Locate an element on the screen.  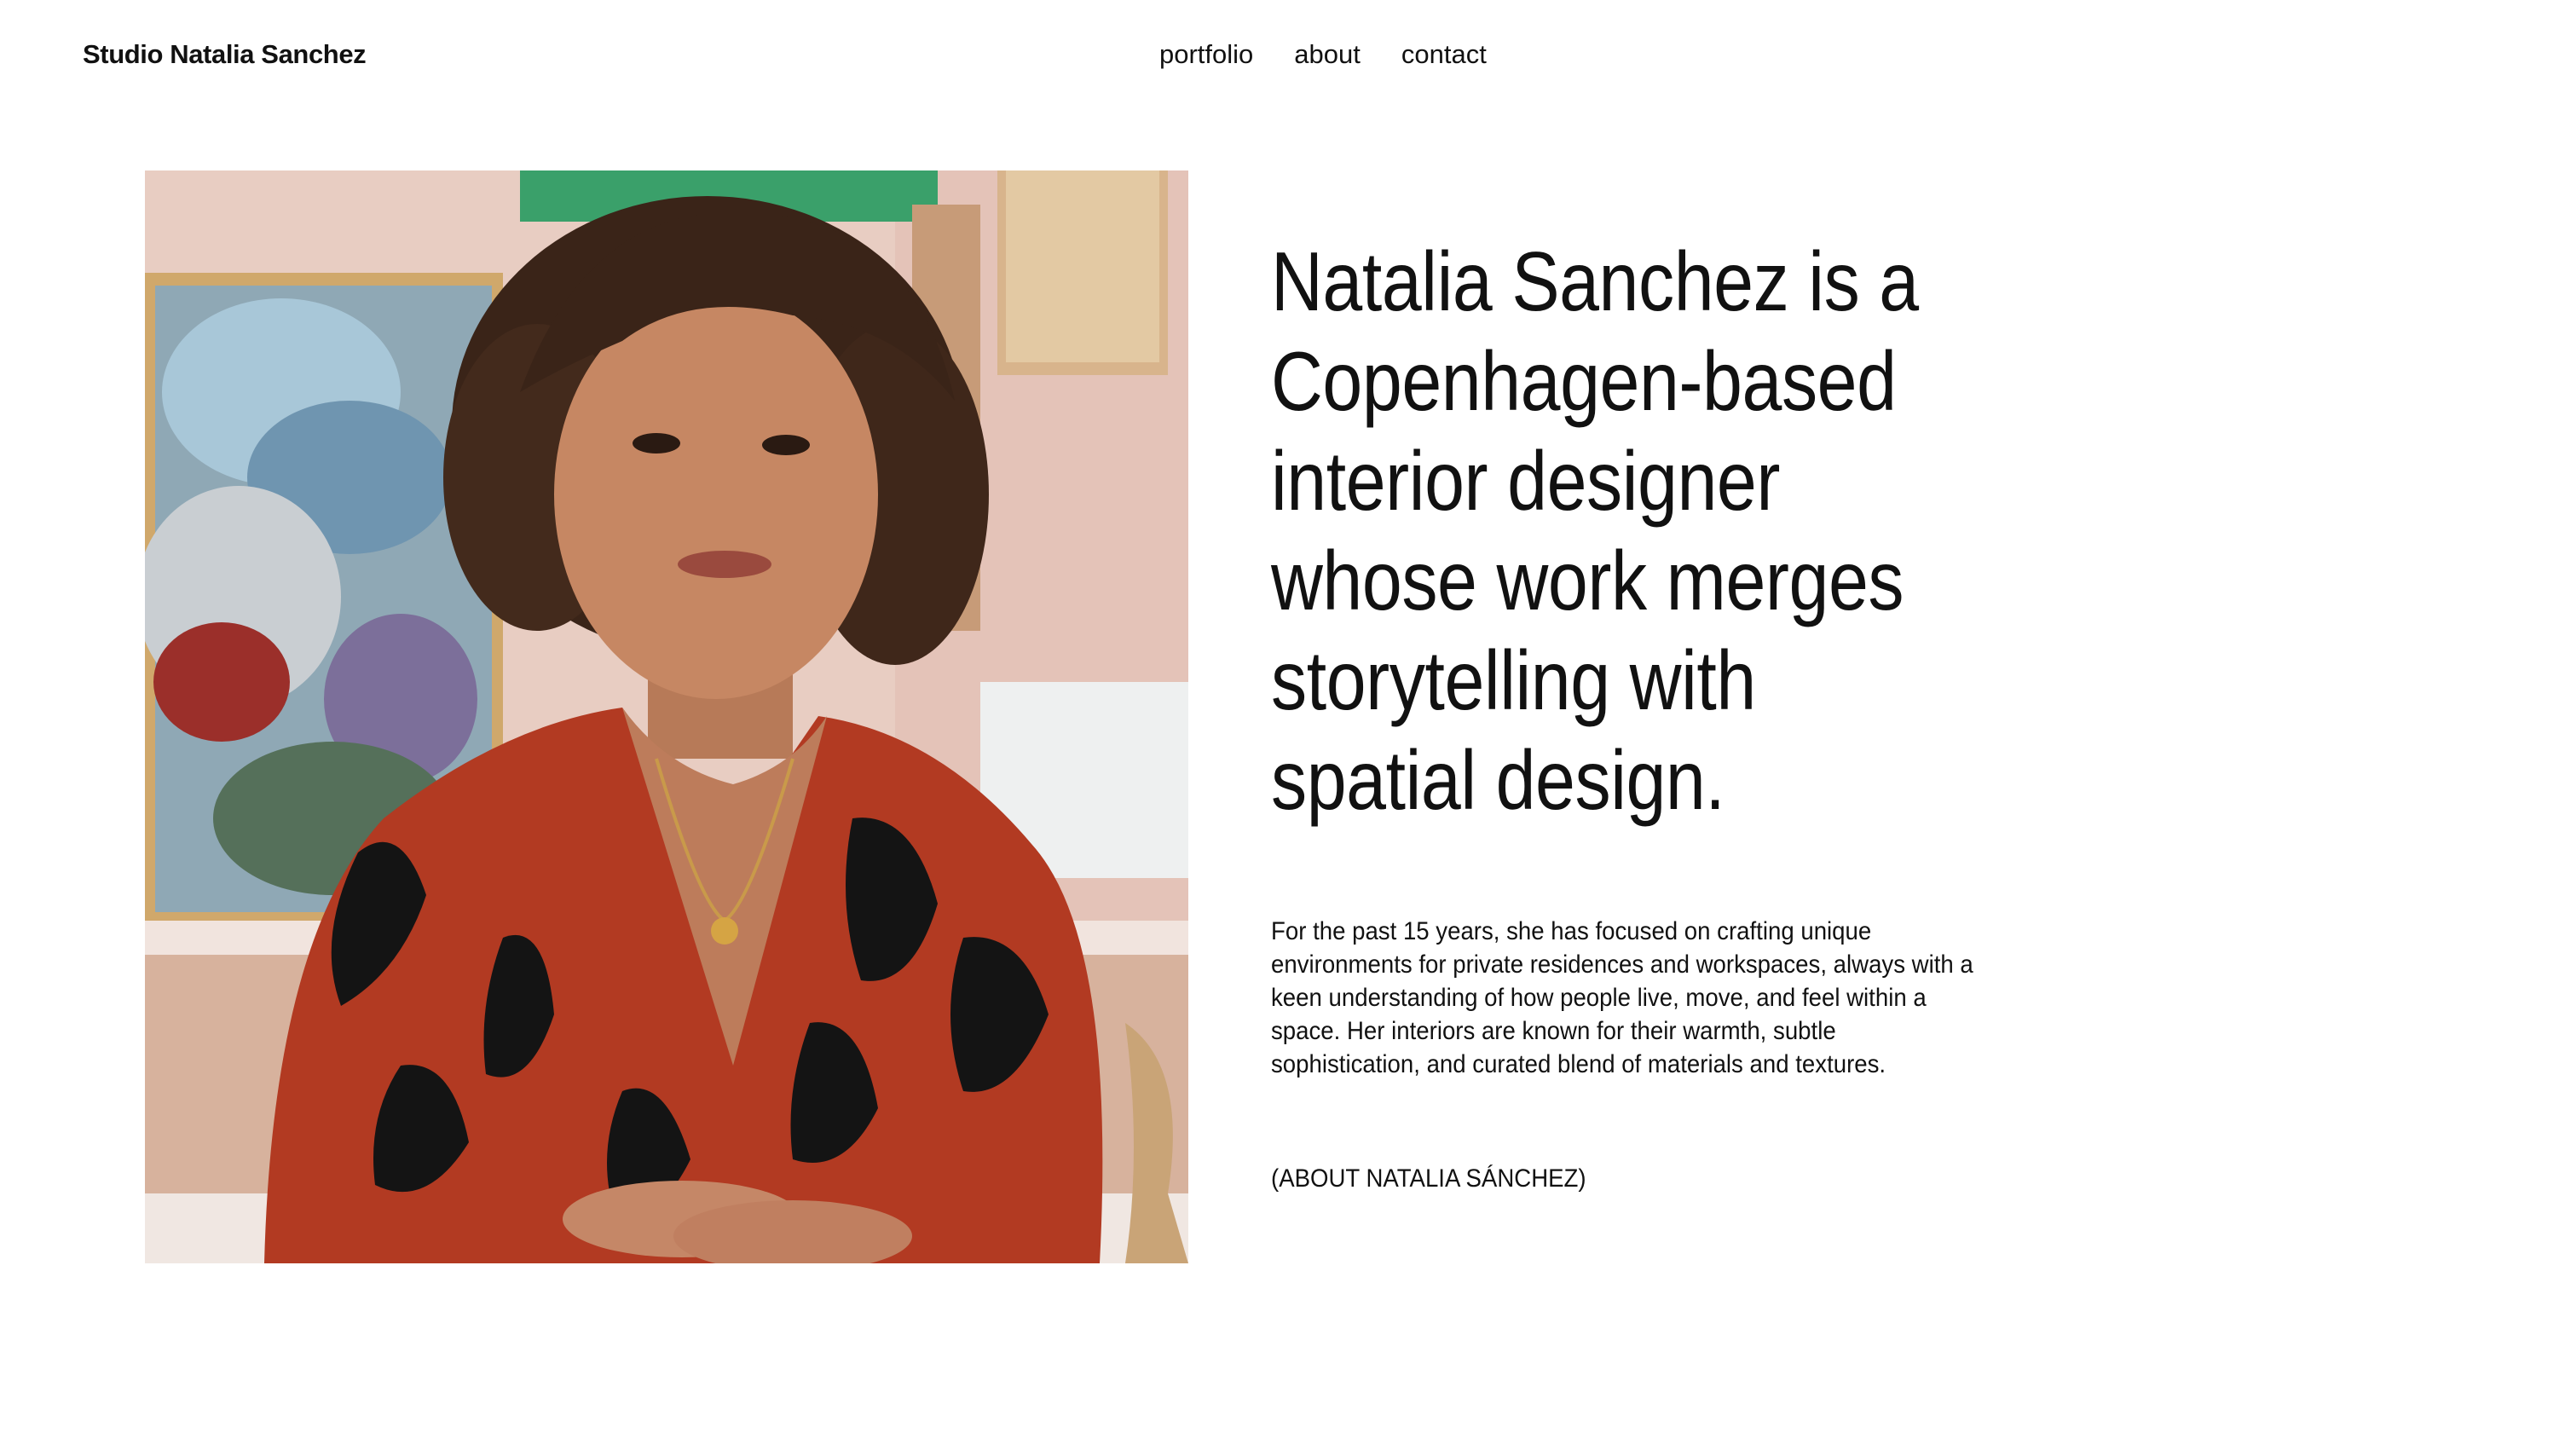
nav-contact: contact is located at coordinates (1444, 54).